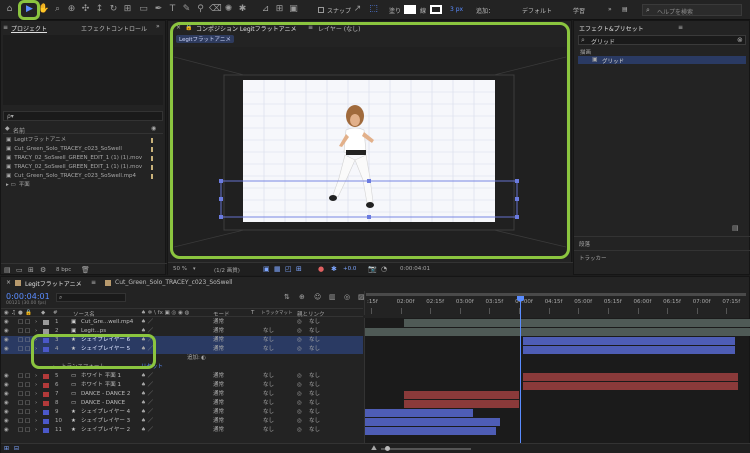  What do you see at coordinates (299, 269) in the screenshot?
I see `guides-icon: ⊞` at bounding box center [299, 269].